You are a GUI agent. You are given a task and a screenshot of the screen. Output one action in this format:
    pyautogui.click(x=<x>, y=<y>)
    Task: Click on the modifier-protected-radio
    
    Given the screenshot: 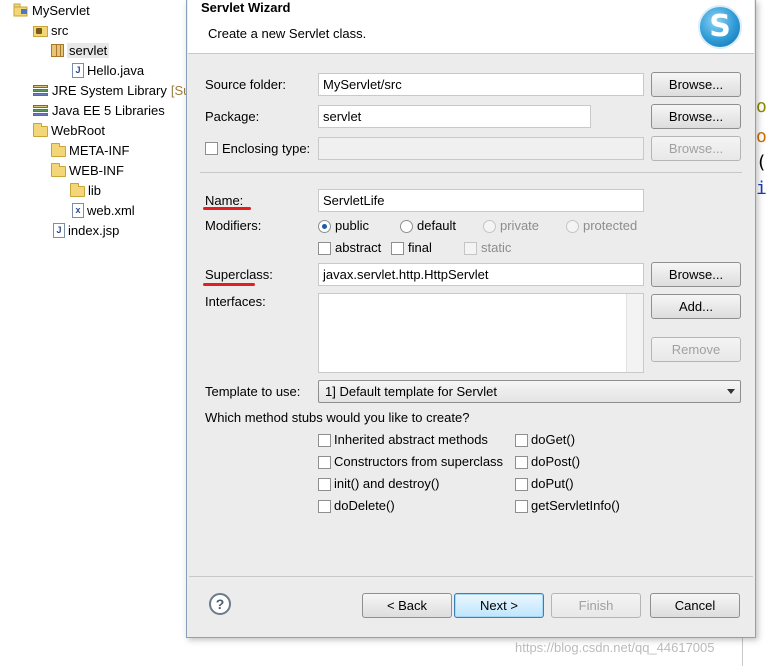 What is the action you would take?
    pyautogui.click(x=572, y=226)
    